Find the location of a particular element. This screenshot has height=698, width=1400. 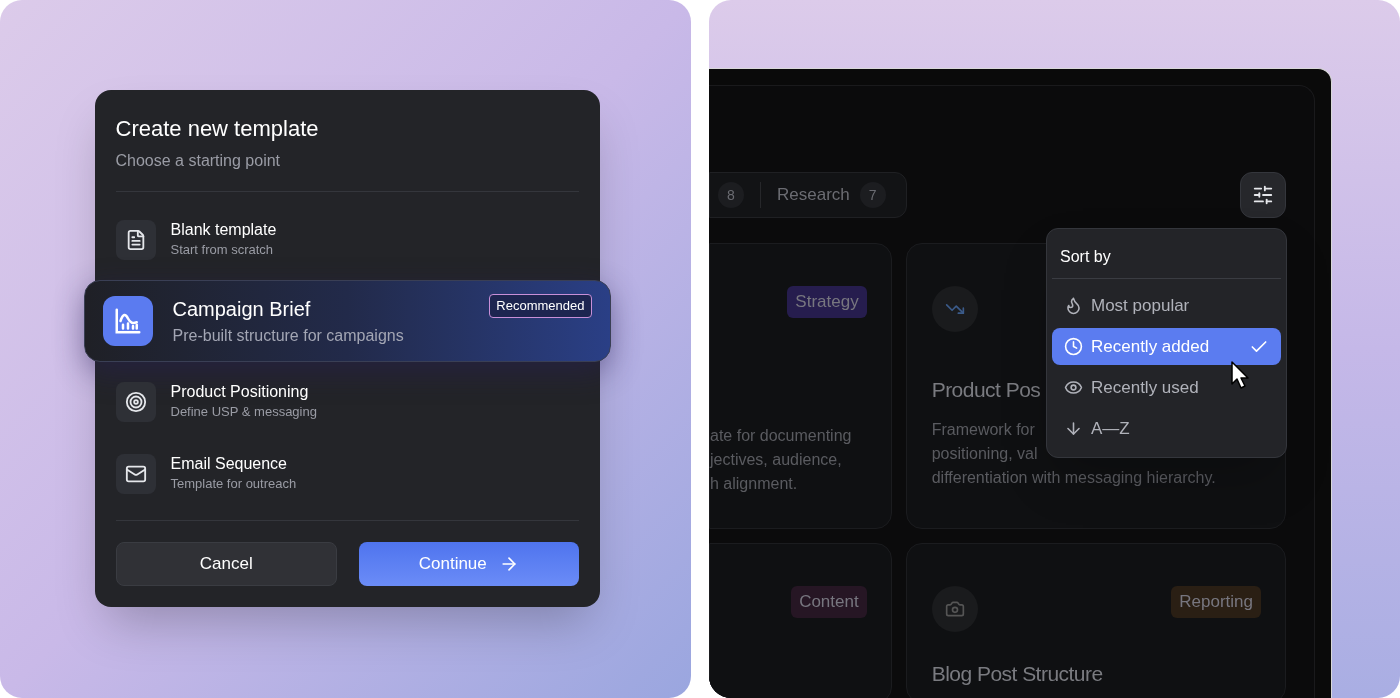

option-title: Email Sequence is located at coordinates (229, 464).